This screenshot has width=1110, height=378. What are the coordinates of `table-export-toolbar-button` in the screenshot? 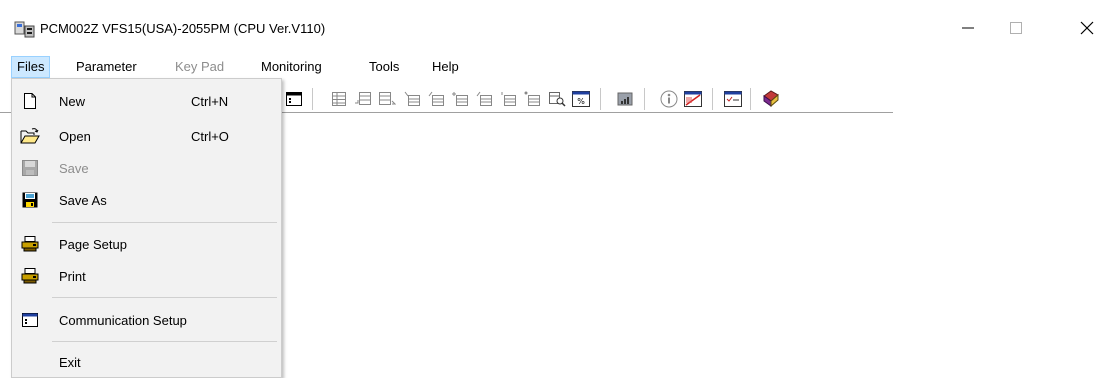 It's located at (387, 99).